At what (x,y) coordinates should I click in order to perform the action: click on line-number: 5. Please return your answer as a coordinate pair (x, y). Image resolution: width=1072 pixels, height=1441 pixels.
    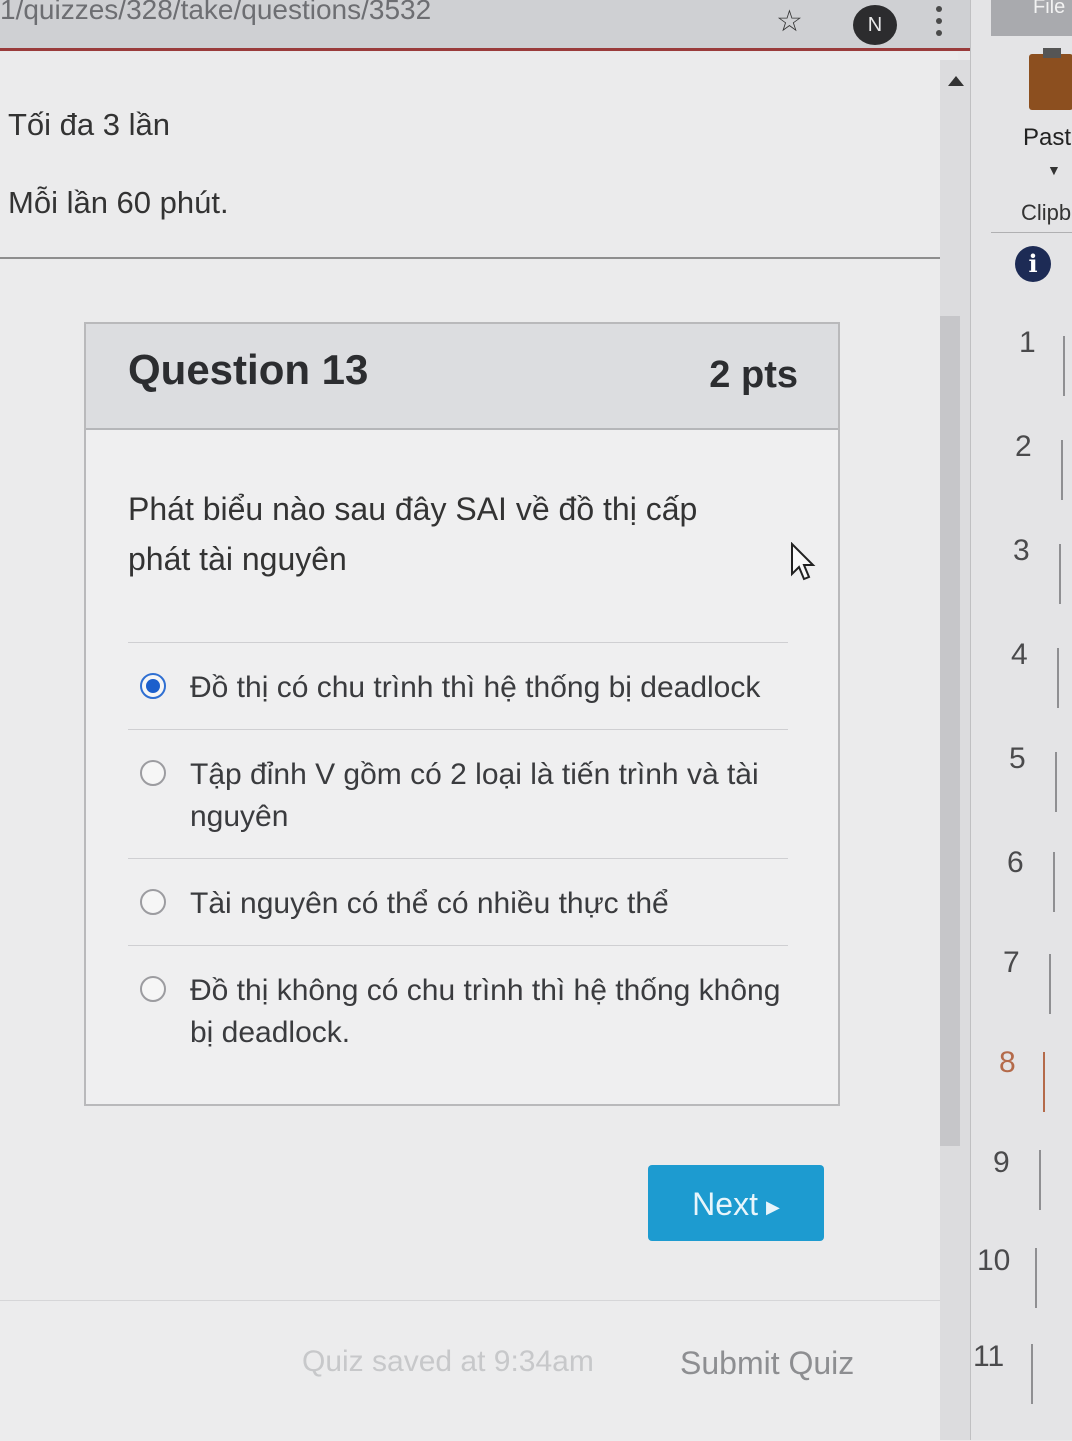
    Looking at the image, I should click on (1017, 758).